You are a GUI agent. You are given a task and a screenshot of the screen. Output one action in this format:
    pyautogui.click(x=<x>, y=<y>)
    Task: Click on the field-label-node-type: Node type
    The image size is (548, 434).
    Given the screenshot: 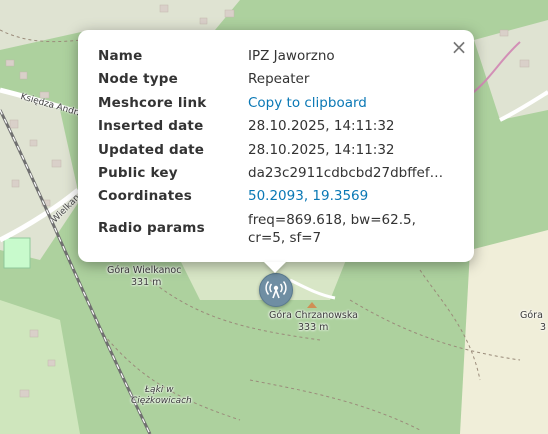 What is the action you would take?
    pyautogui.click(x=138, y=79)
    